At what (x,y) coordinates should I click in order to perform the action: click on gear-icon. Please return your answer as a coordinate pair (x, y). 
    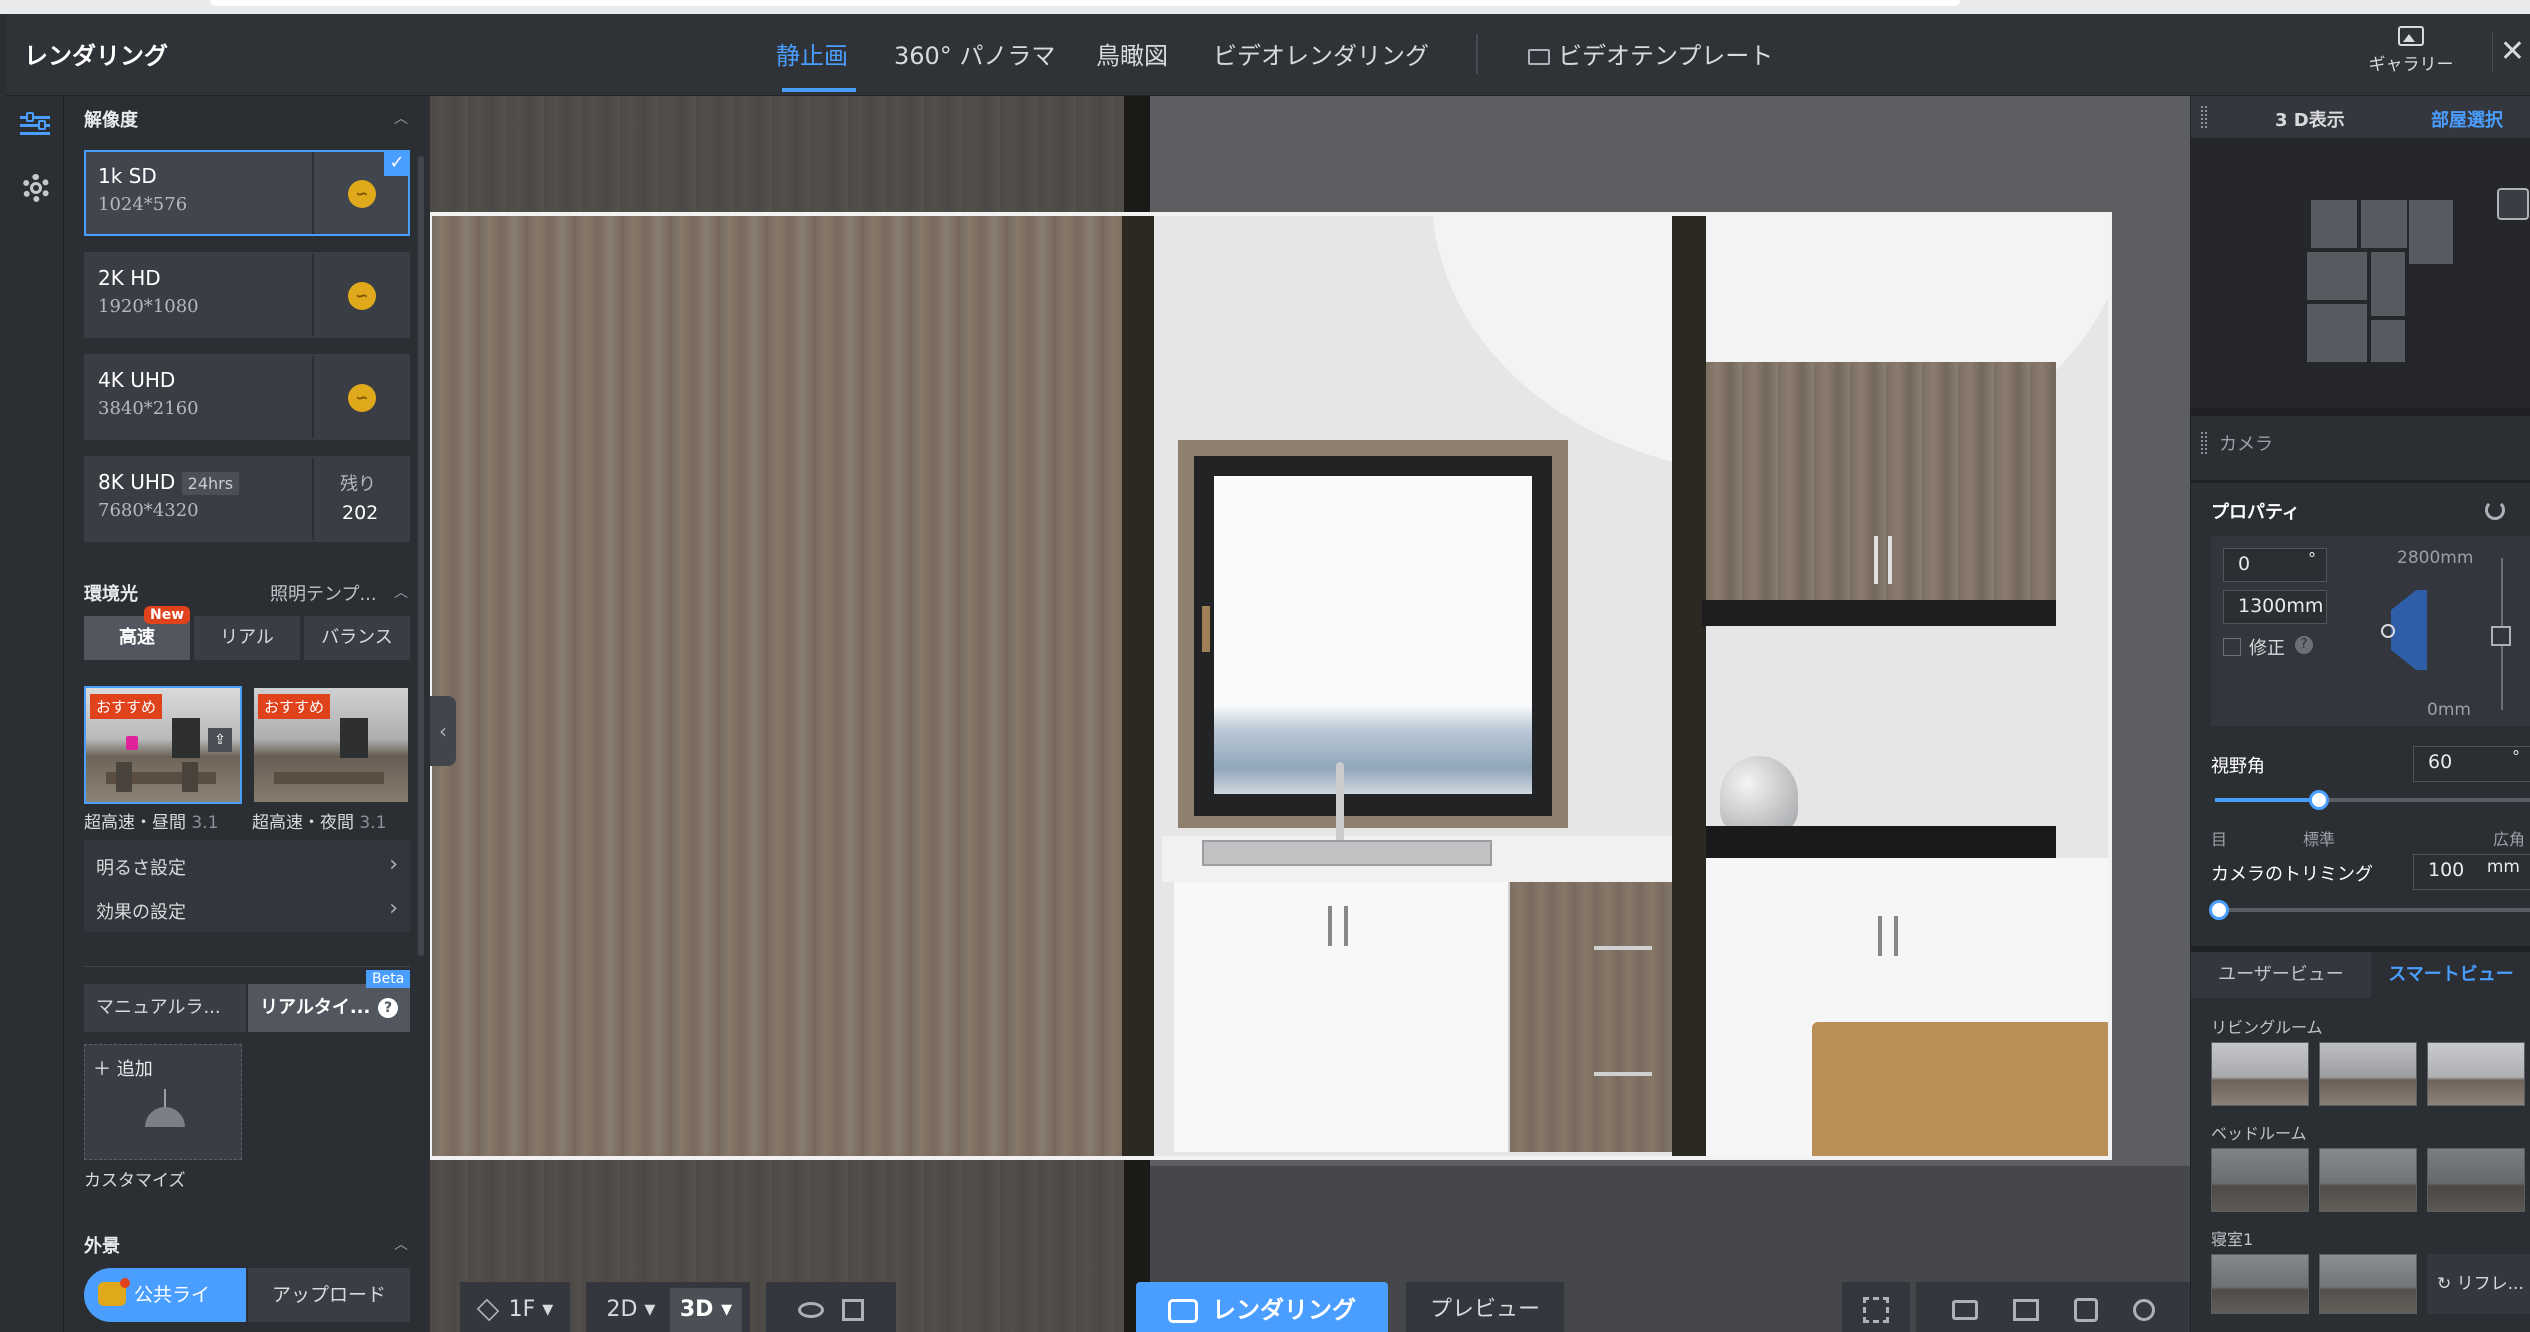
    Looking at the image, I should click on (36, 188).